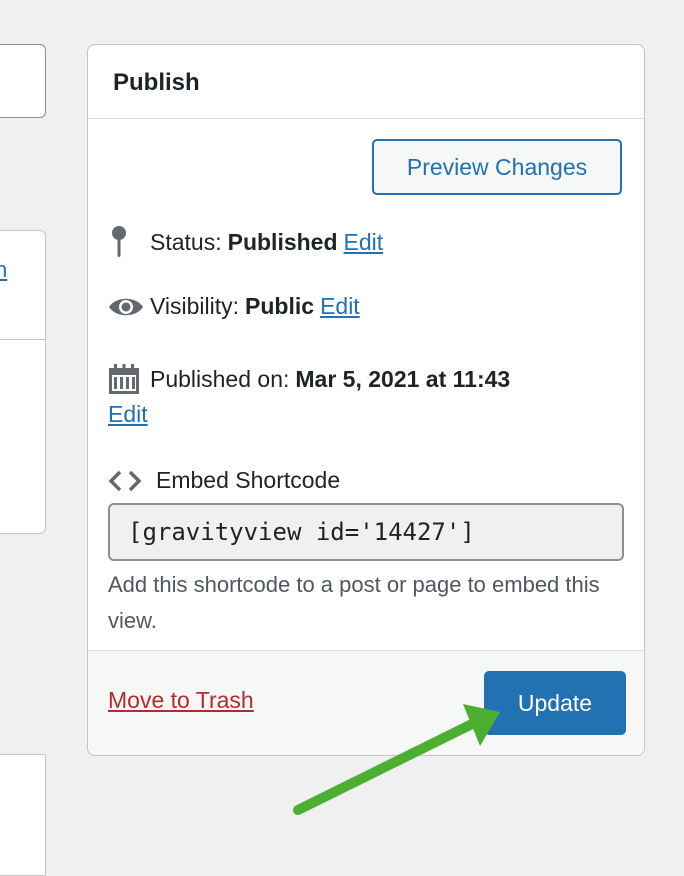  I want to click on published-on-row: Published on: Mar 5, 2021 at 11:43, so click(312, 379).